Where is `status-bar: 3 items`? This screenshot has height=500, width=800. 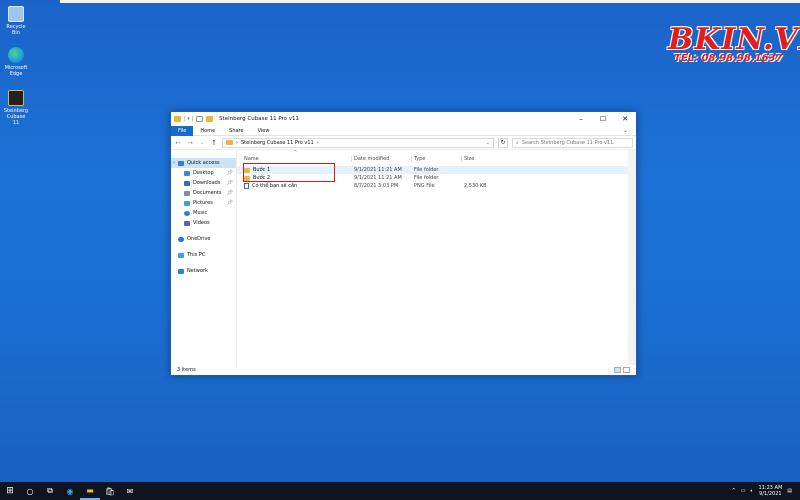 status-bar: 3 items is located at coordinates (403, 370).